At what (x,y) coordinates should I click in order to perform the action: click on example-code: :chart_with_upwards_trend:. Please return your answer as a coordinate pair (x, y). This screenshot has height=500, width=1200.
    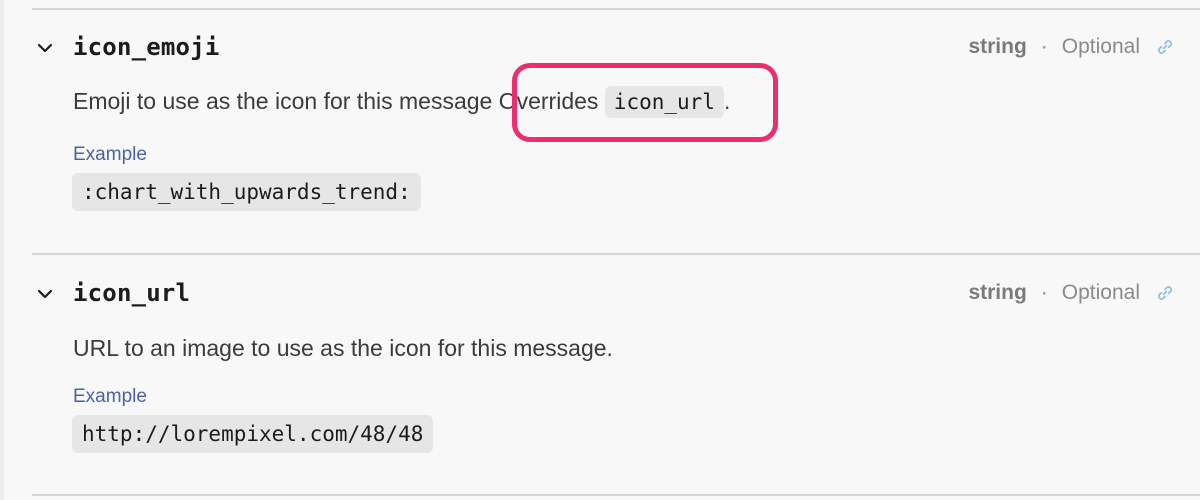
    Looking at the image, I should click on (246, 192).